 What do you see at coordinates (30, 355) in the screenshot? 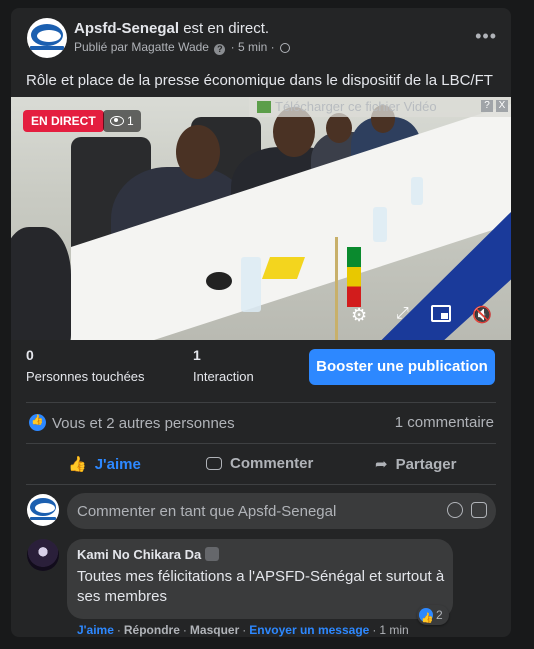
I see `reach-value: 0` at bounding box center [30, 355].